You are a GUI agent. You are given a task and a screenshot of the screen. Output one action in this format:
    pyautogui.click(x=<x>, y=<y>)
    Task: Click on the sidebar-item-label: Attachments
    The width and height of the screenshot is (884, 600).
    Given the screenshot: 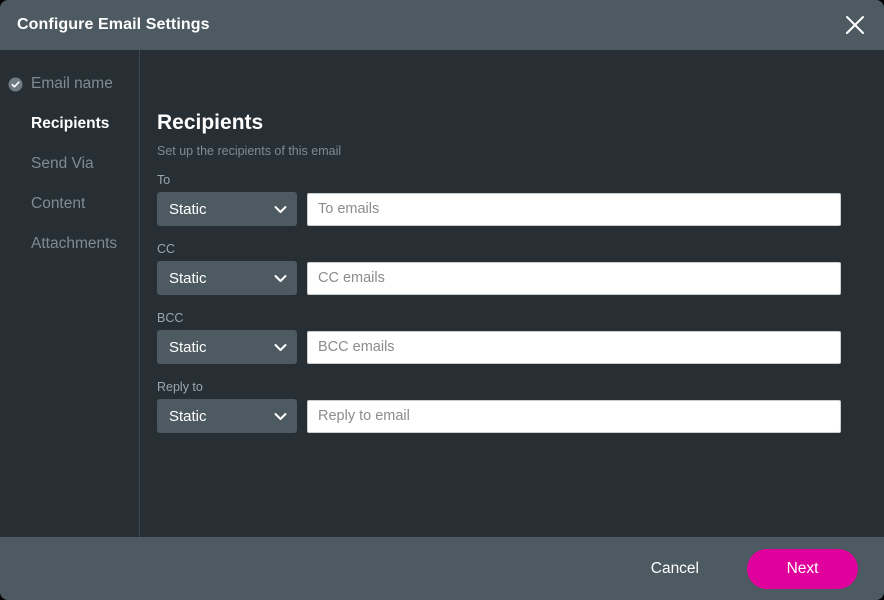 What is the action you would take?
    pyautogui.click(x=74, y=243)
    